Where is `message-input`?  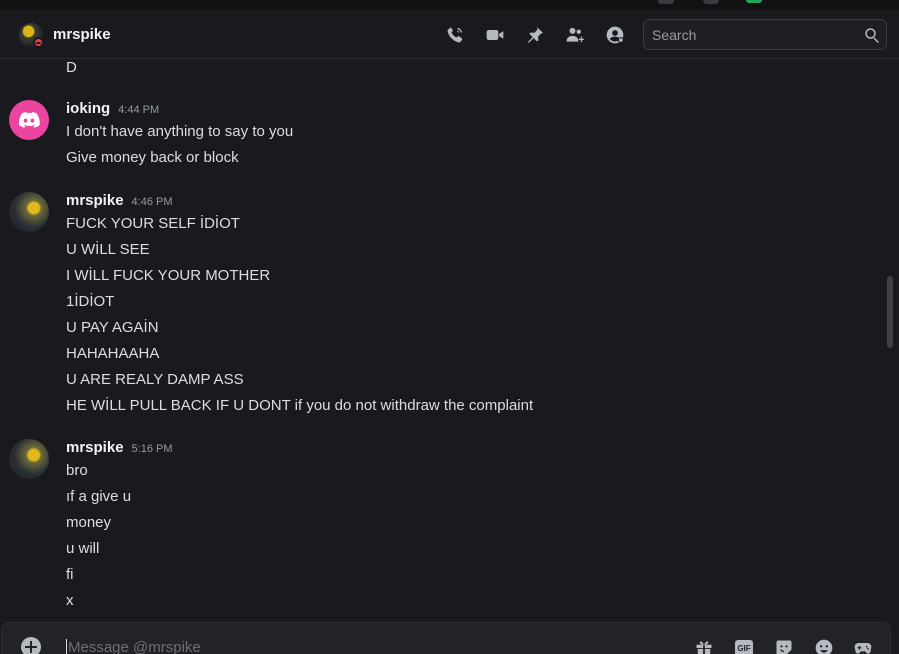 message-input is located at coordinates (368, 644).